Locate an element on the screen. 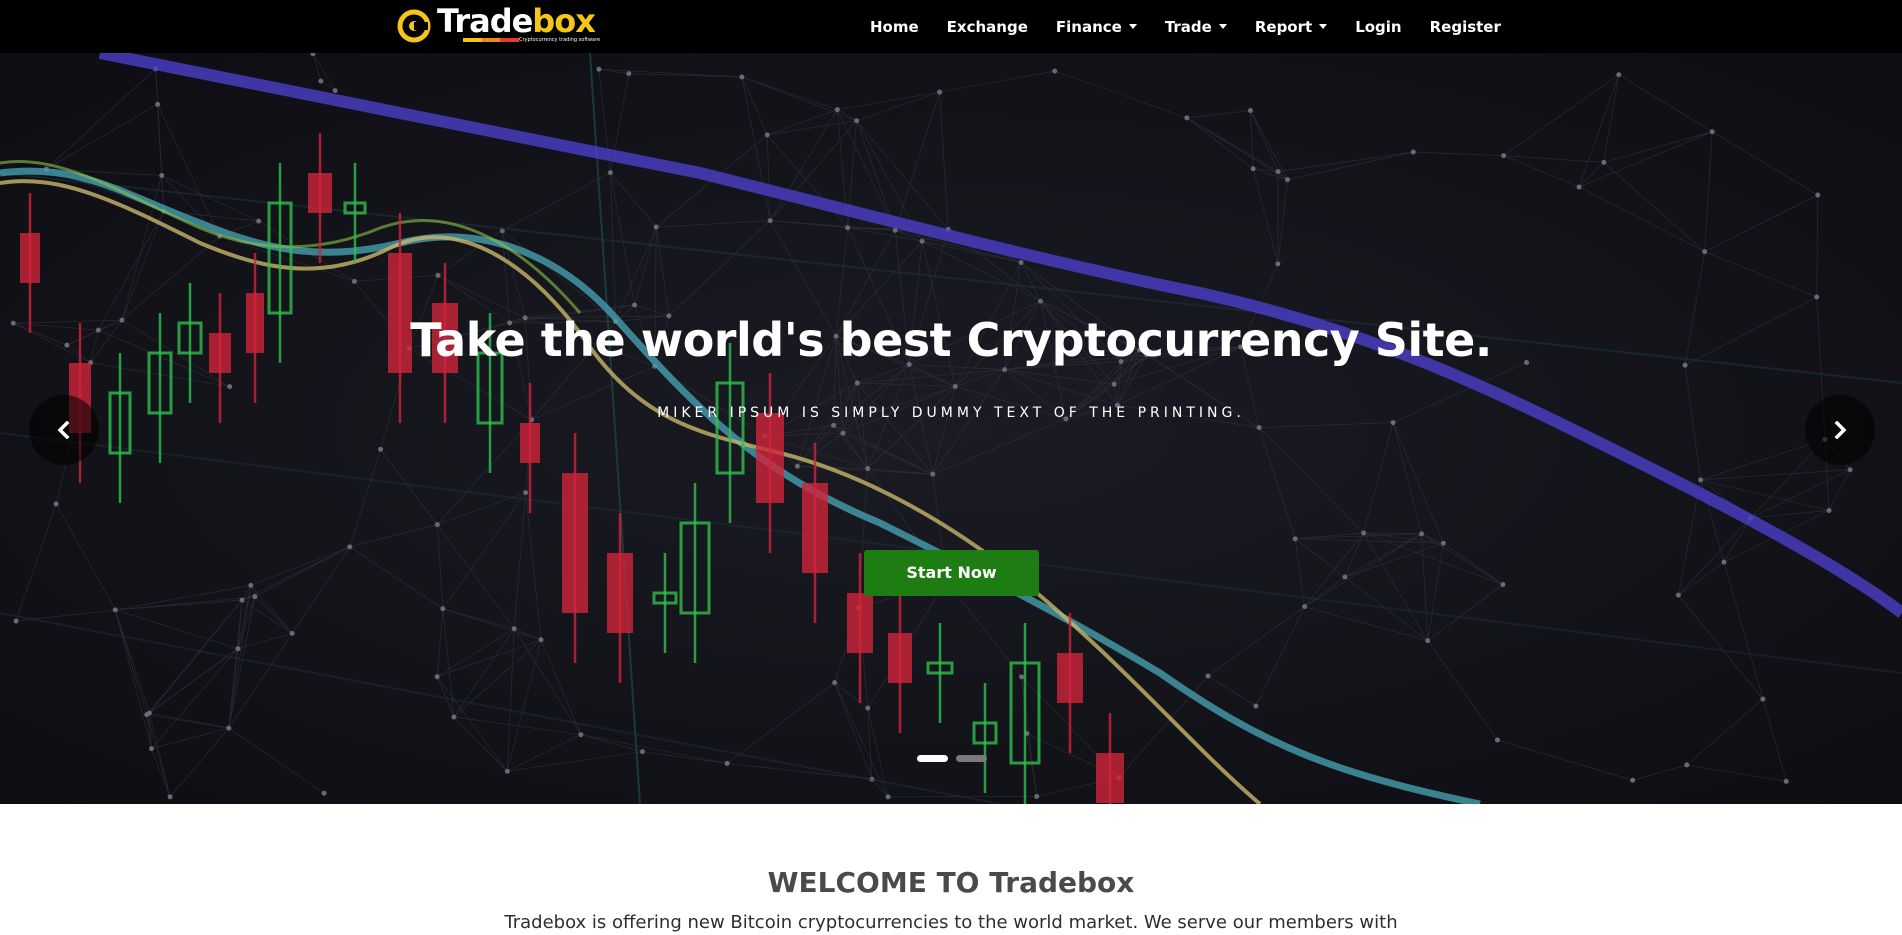 The width and height of the screenshot is (1902, 935). nav-exchange: Exchange is located at coordinates (987, 27).